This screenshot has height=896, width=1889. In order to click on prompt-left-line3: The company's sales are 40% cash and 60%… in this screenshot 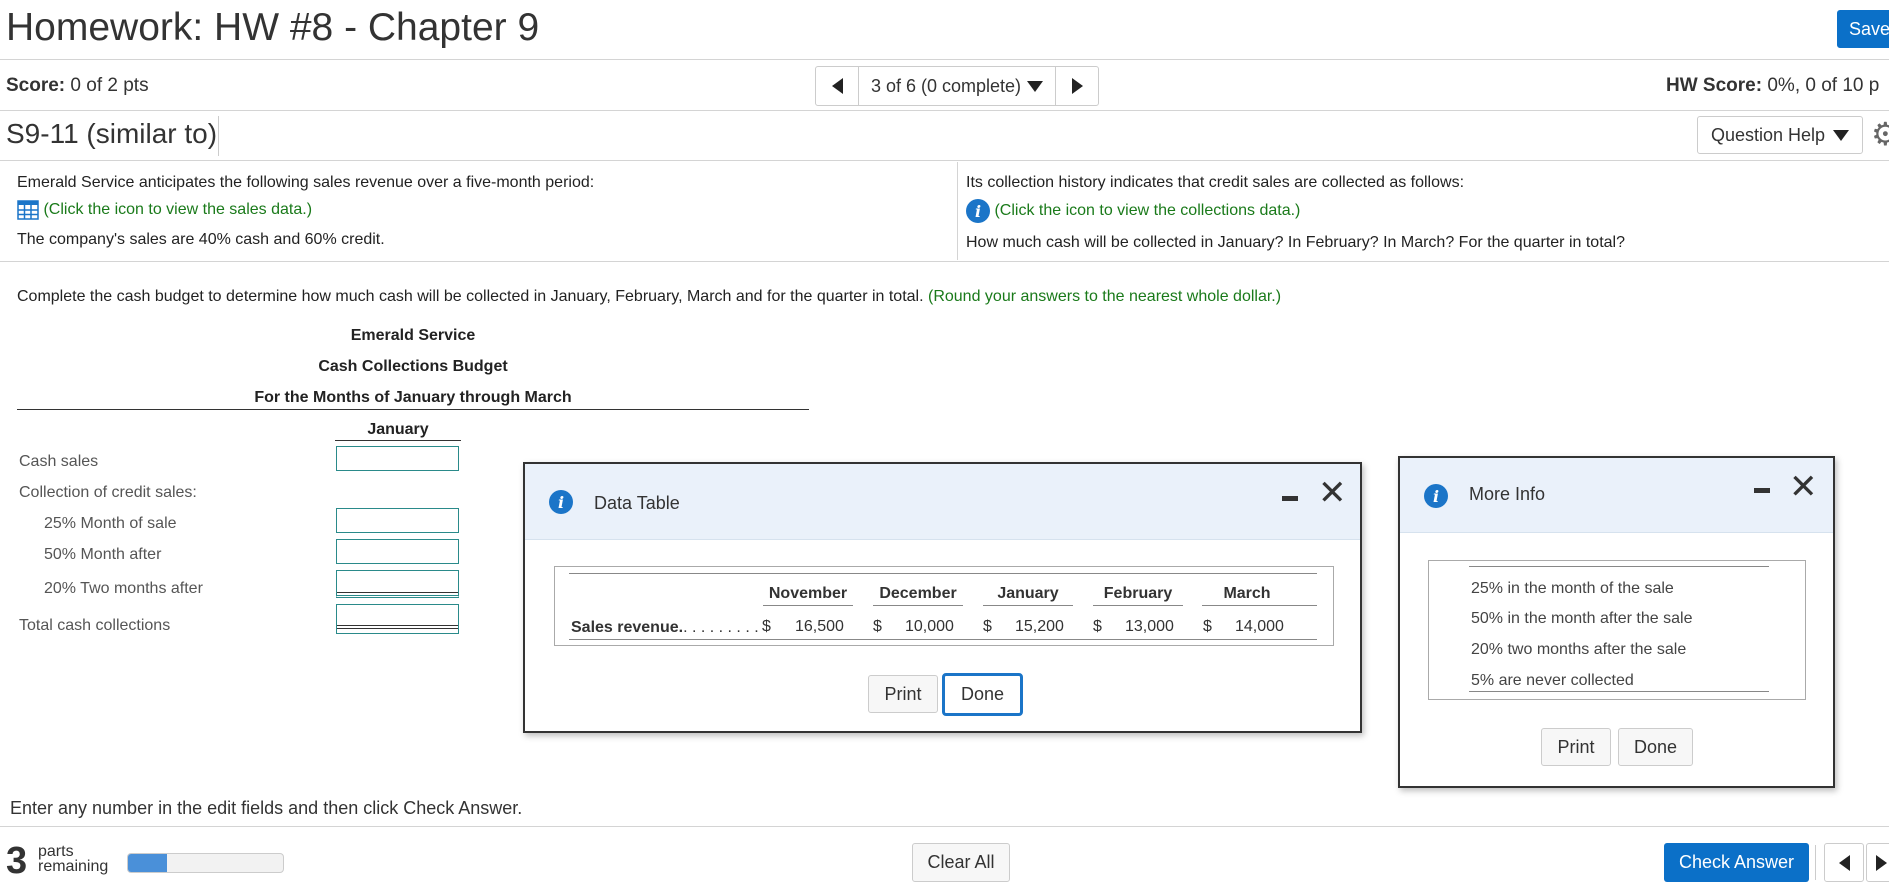, I will do `click(201, 239)`.